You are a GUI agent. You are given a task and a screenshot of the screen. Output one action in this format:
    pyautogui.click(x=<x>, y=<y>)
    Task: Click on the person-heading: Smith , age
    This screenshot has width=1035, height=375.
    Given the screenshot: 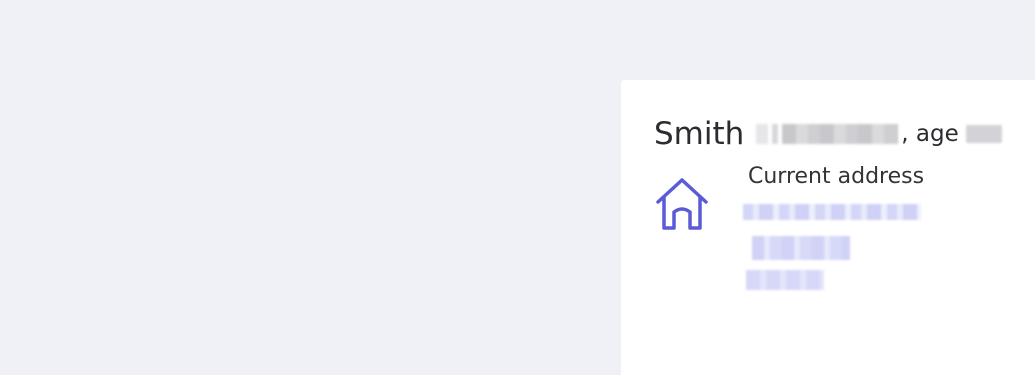 What is the action you would take?
    pyautogui.click(x=828, y=134)
    